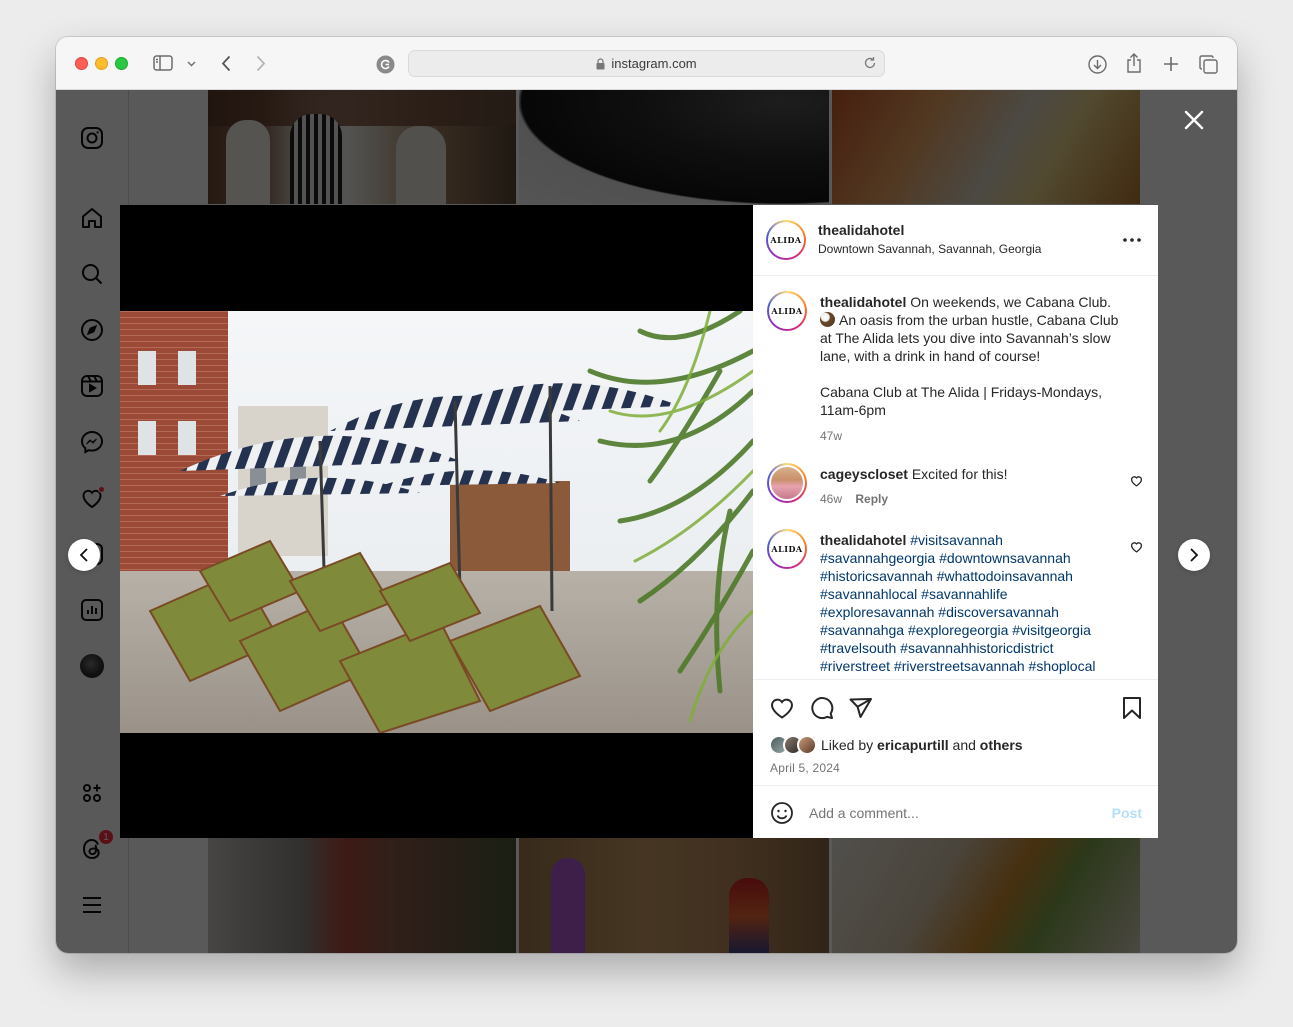 The height and width of the screenshot is (1027, 1293). I want to click on liked-by-middle: and, so click(964, 745).